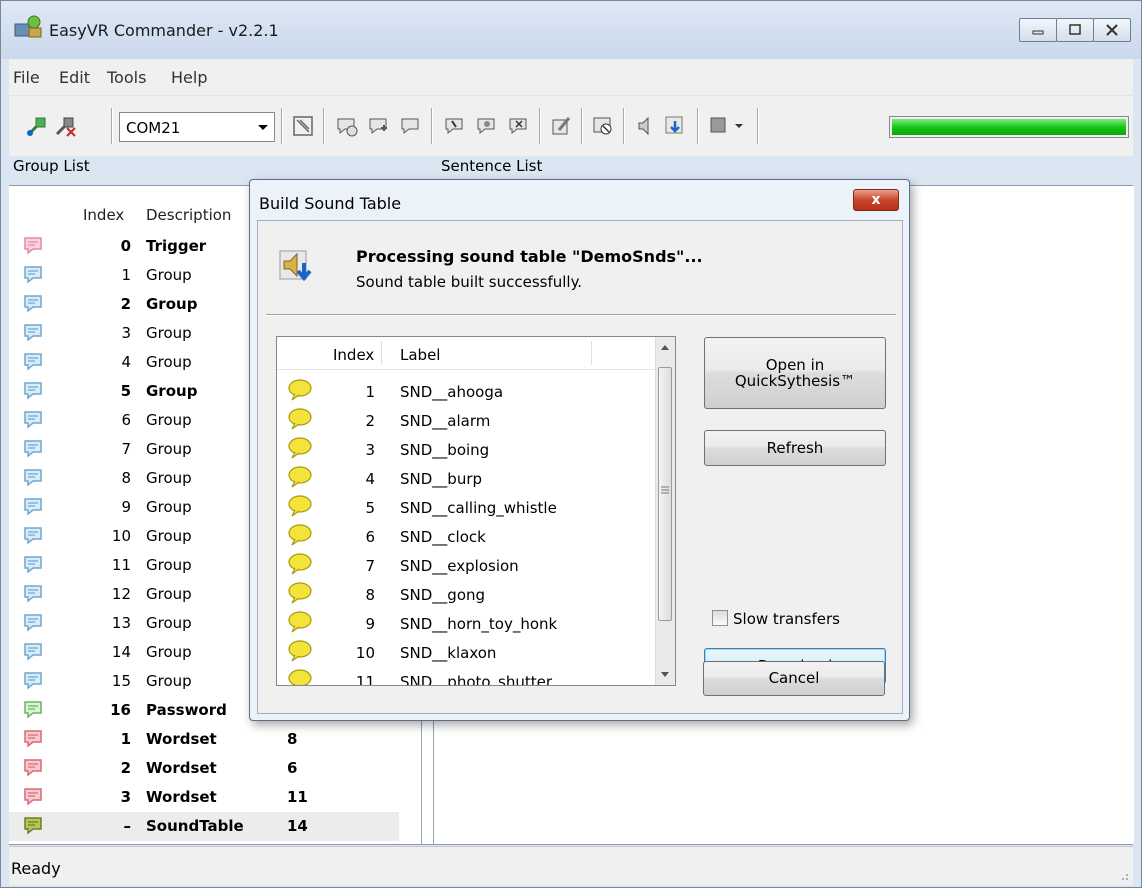  What do you see at coordinates (487, 126) in the screenshot?
I see `test-icon` at bounding box center [487, 126].